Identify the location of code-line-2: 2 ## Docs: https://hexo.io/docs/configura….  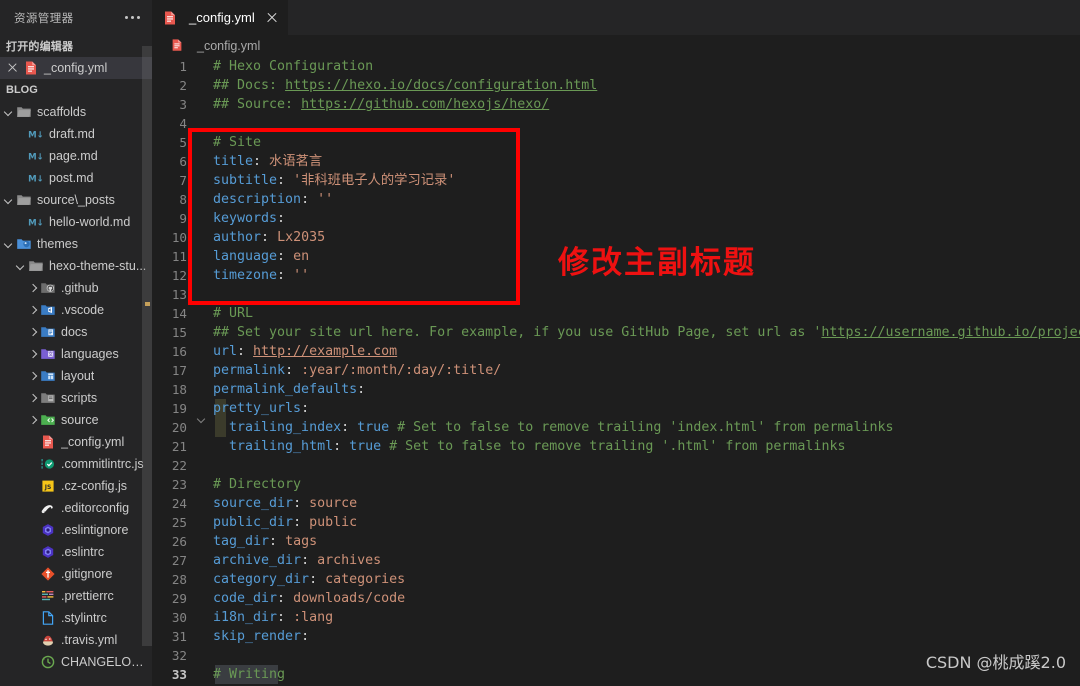
(616, 85).